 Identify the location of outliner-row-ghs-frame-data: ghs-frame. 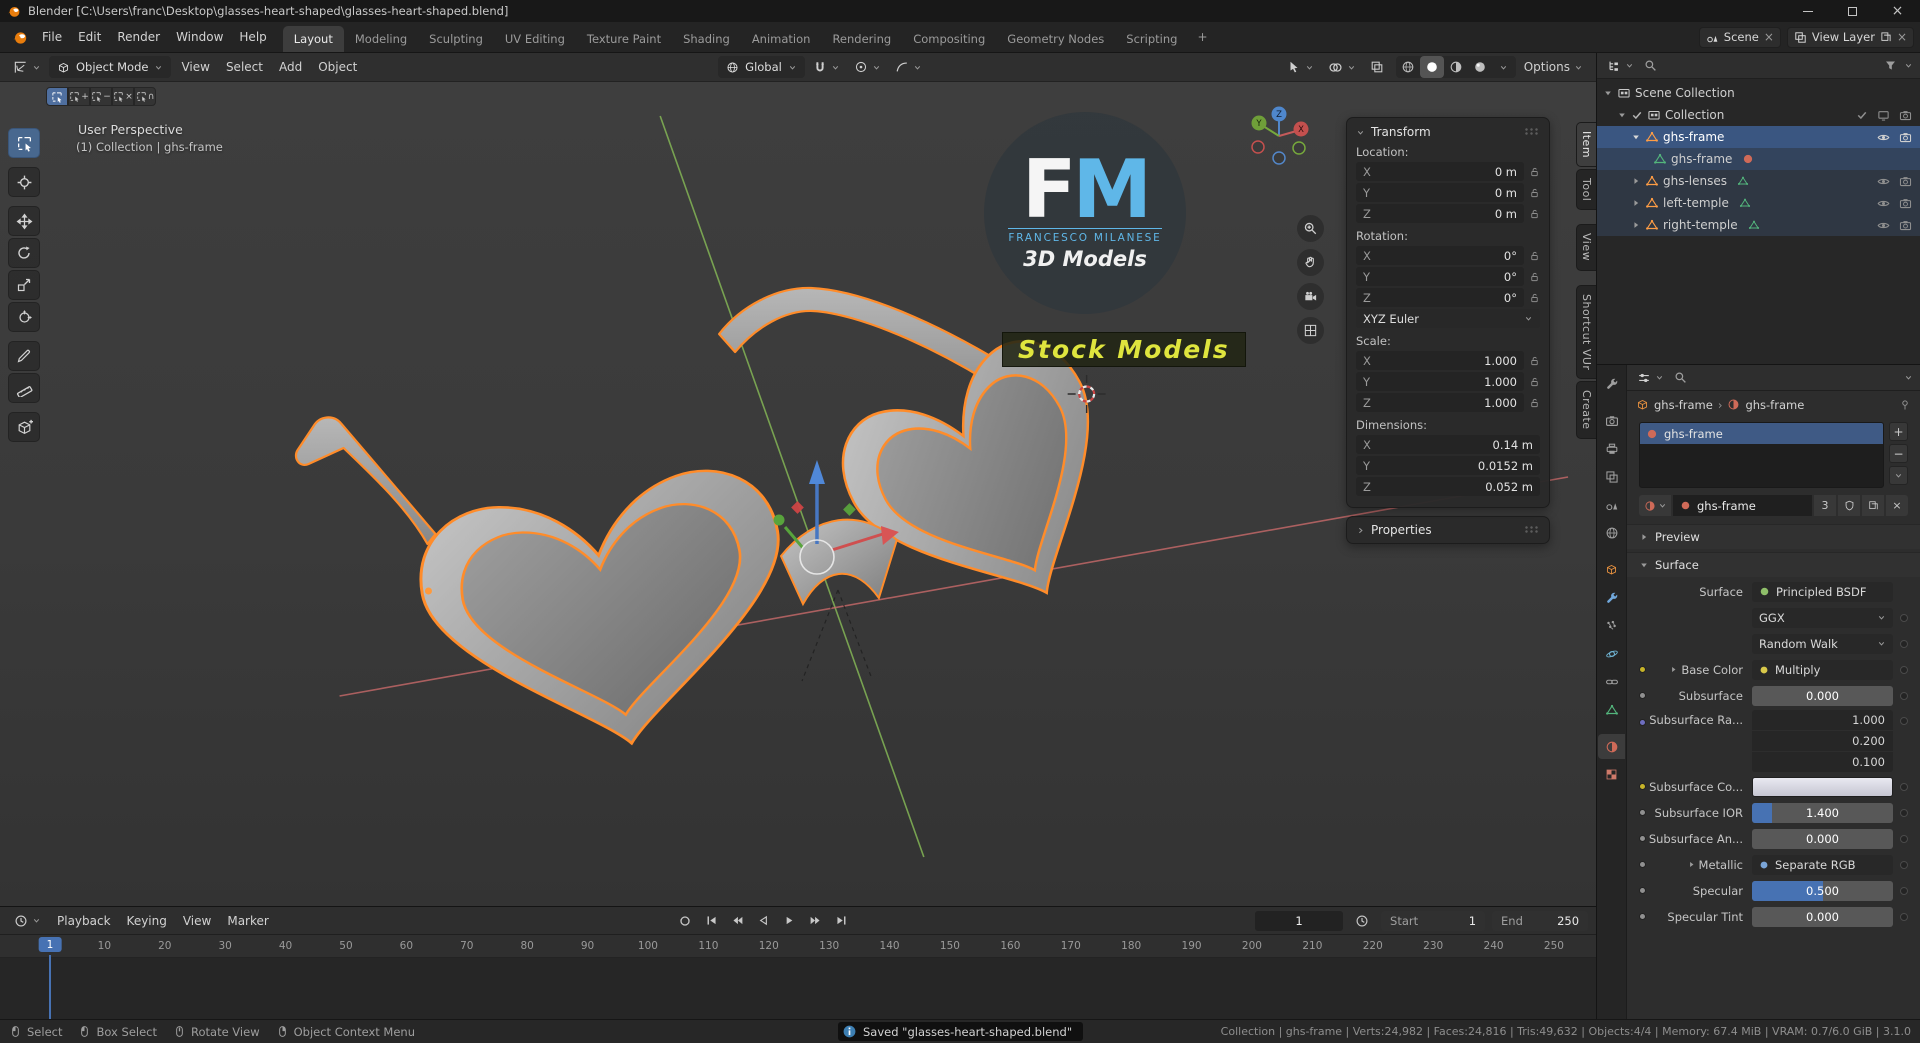
(1758, 159).